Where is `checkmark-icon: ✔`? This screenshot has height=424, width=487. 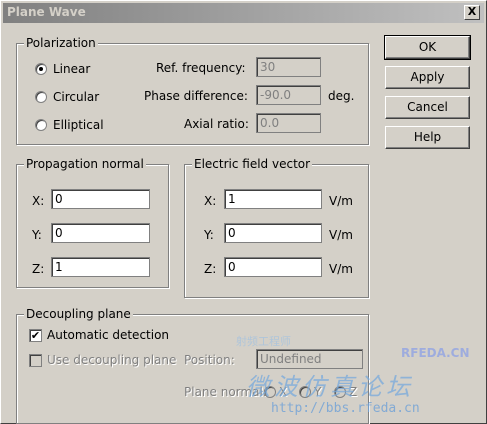
checkmark-icon: ✔ is located at coordinates (35, 335).